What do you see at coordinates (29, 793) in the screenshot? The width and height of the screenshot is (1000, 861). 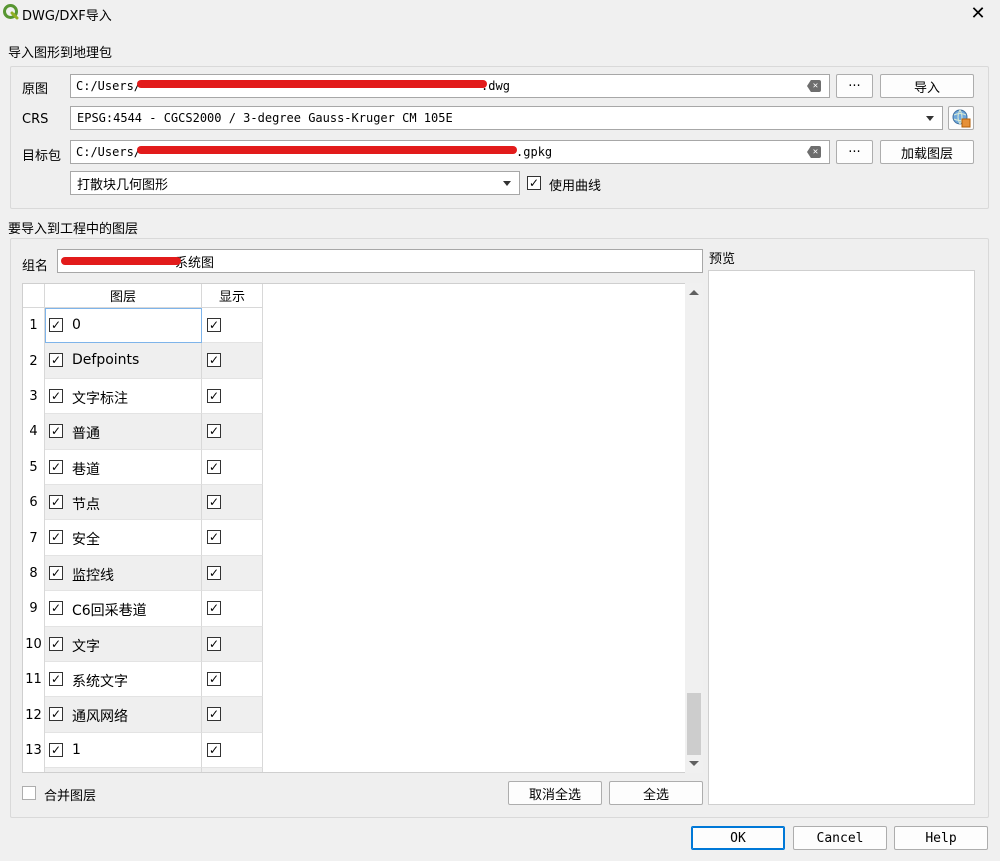 I see `merge-layers-checkbox` at bounding box center [29, 793].